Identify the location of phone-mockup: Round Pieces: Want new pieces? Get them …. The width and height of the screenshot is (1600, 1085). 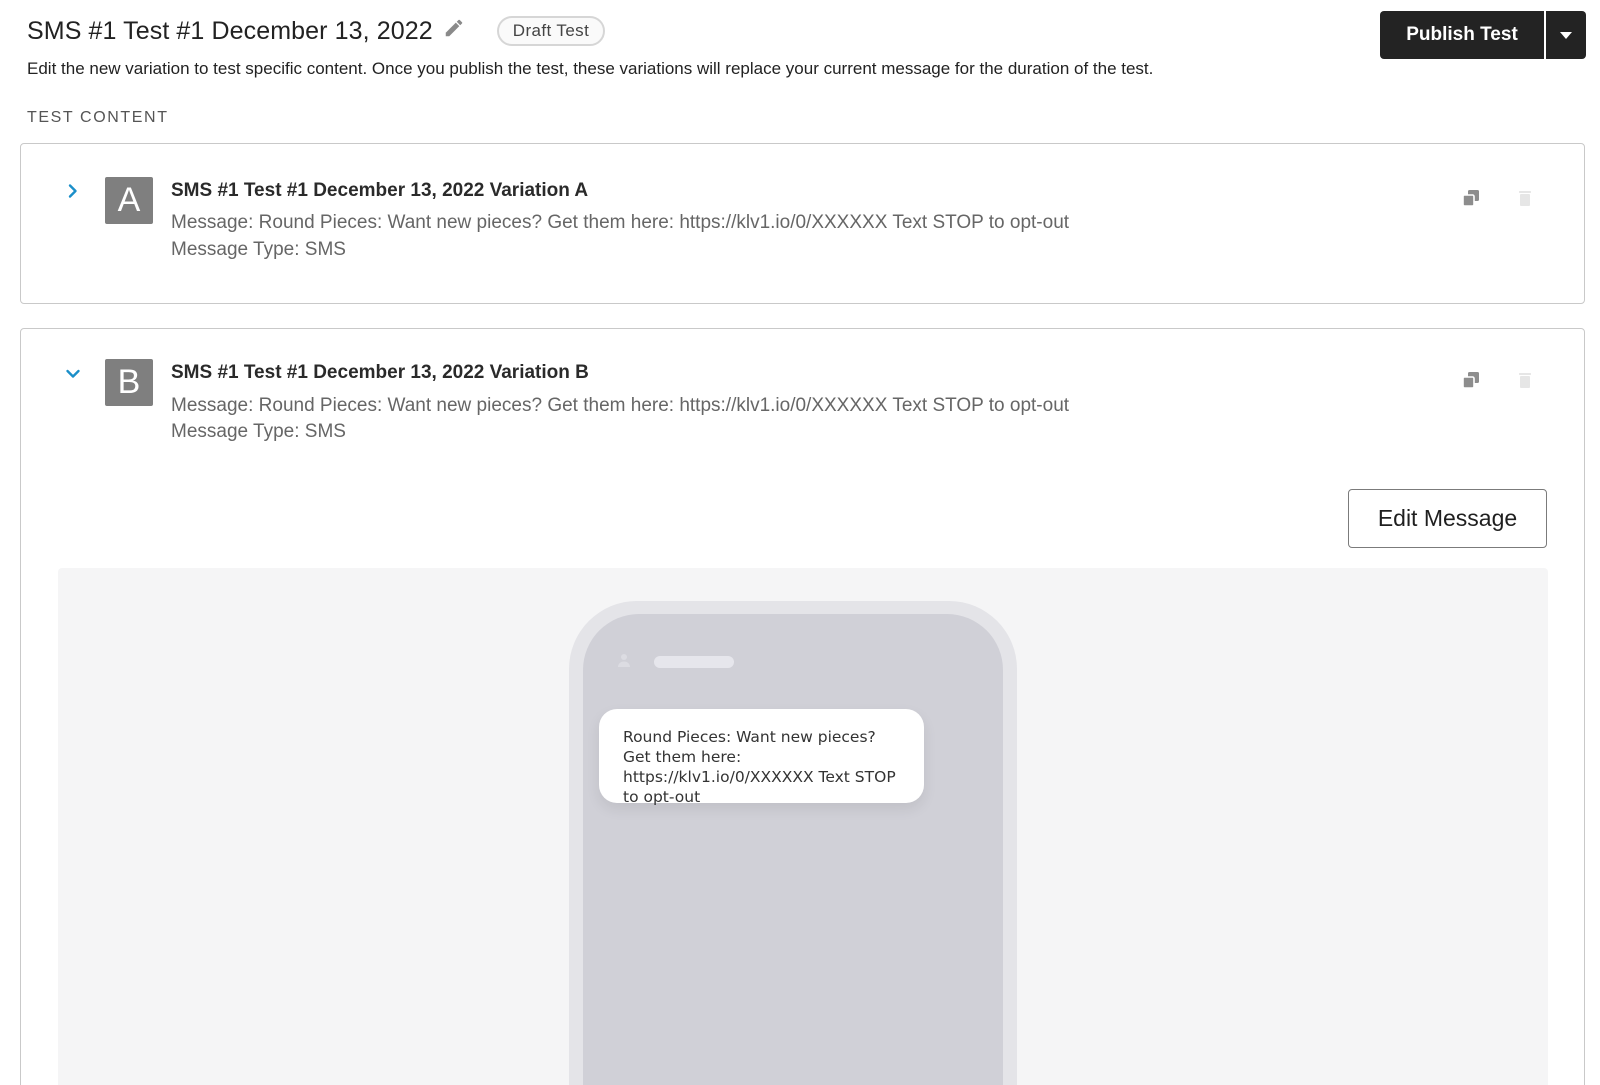
(793, 843).